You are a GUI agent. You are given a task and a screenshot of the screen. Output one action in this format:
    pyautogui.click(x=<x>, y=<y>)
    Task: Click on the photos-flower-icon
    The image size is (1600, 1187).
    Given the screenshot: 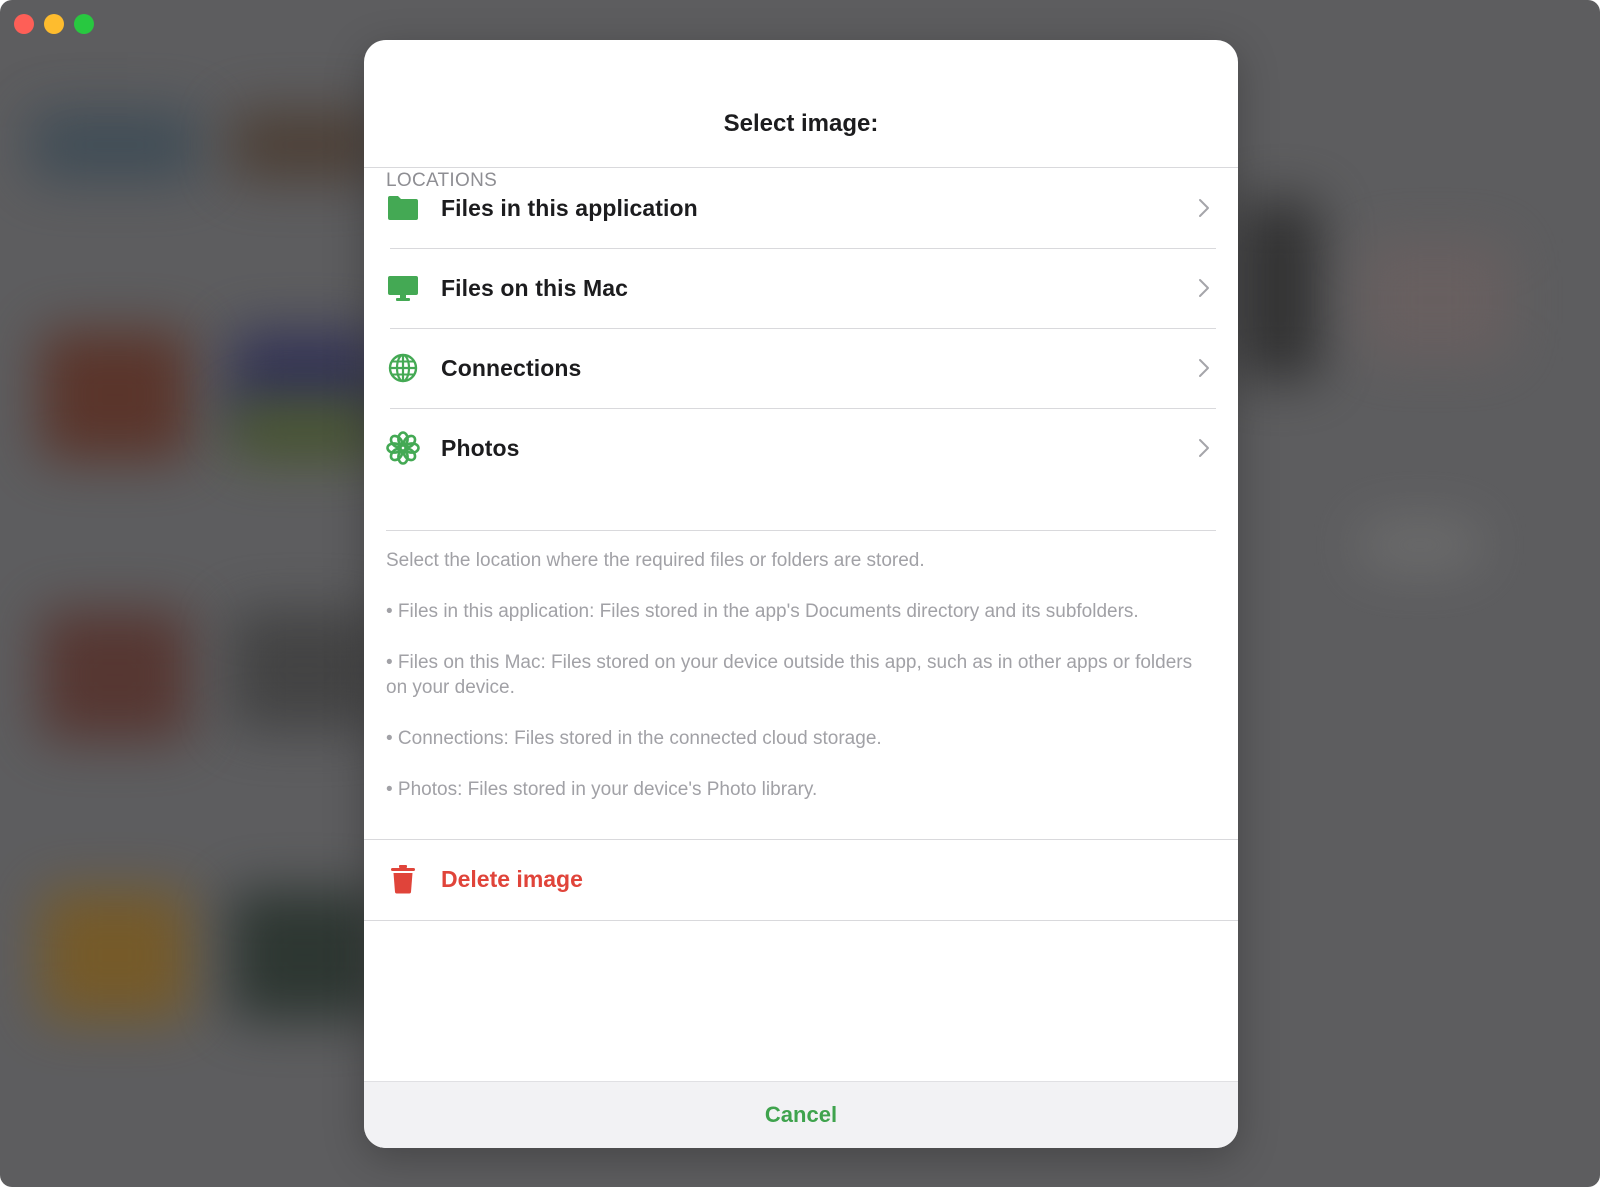 What is the action you would take?
    pyautogui.click(x=403, y=448)
    